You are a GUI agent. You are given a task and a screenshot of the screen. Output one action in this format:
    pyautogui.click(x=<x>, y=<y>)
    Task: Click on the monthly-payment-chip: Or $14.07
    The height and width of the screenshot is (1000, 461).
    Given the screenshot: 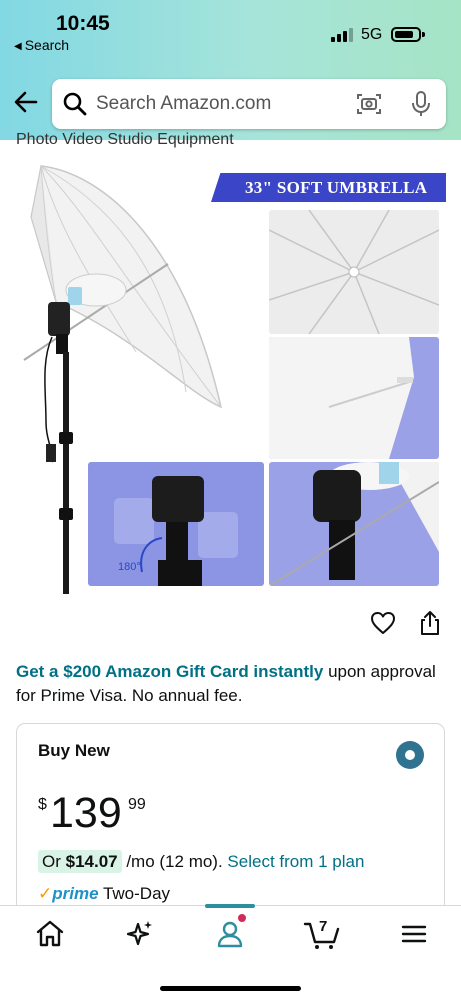 What is the action you would take?
    pyautogui.click(x=80, y=861)
    